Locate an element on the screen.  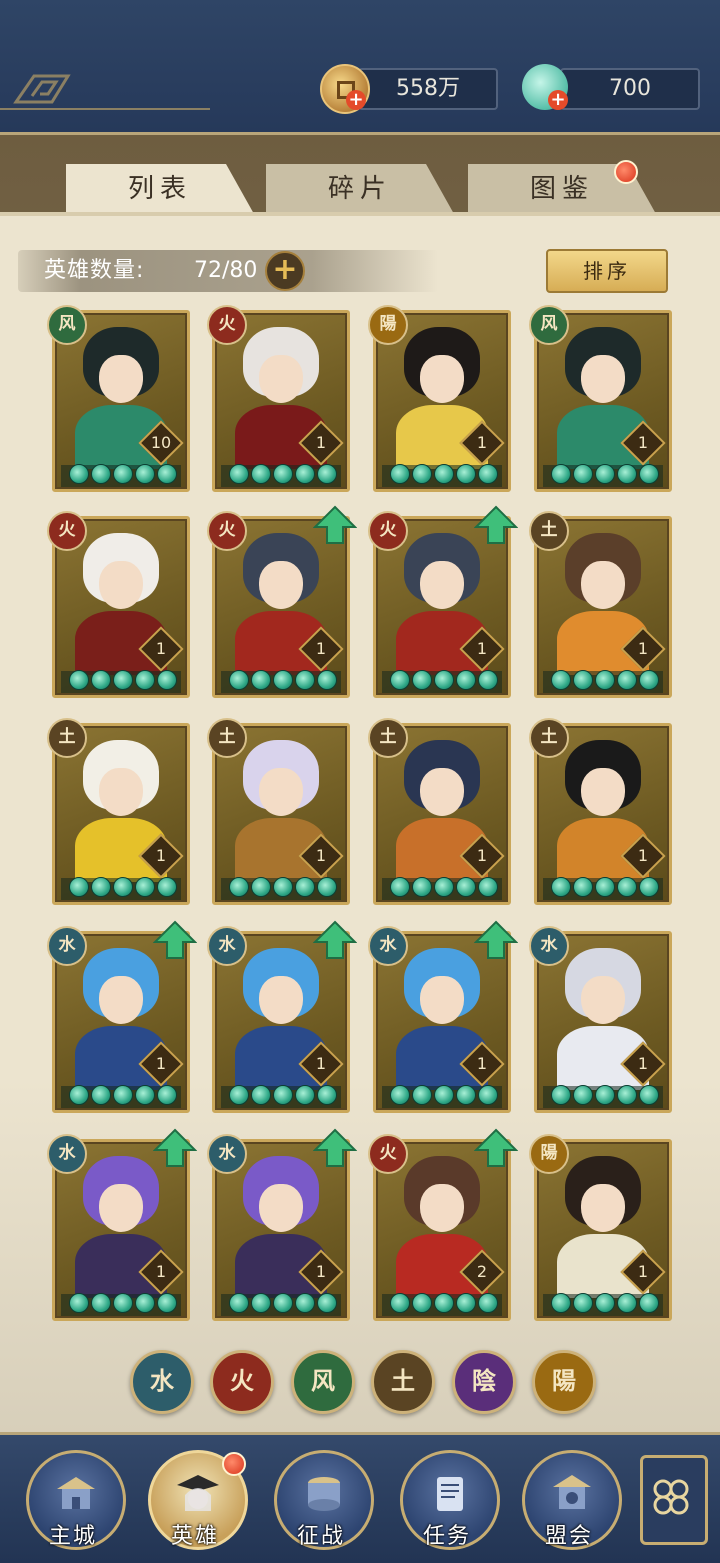
filter-yin-button: 陰 is located at coordinates (484, 1382).